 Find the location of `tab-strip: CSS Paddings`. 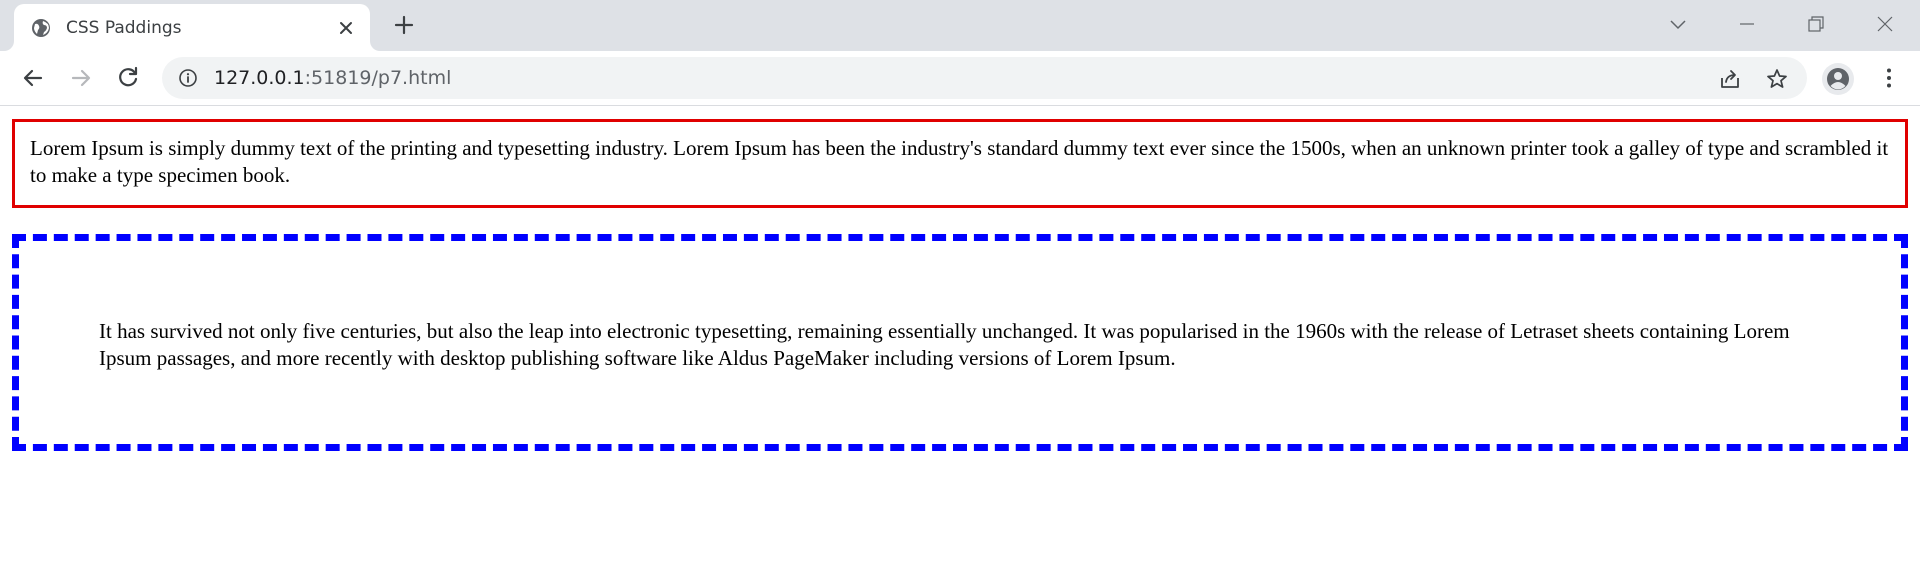

tab-strip: CSS Paddings is located at coordinates (960, 25).